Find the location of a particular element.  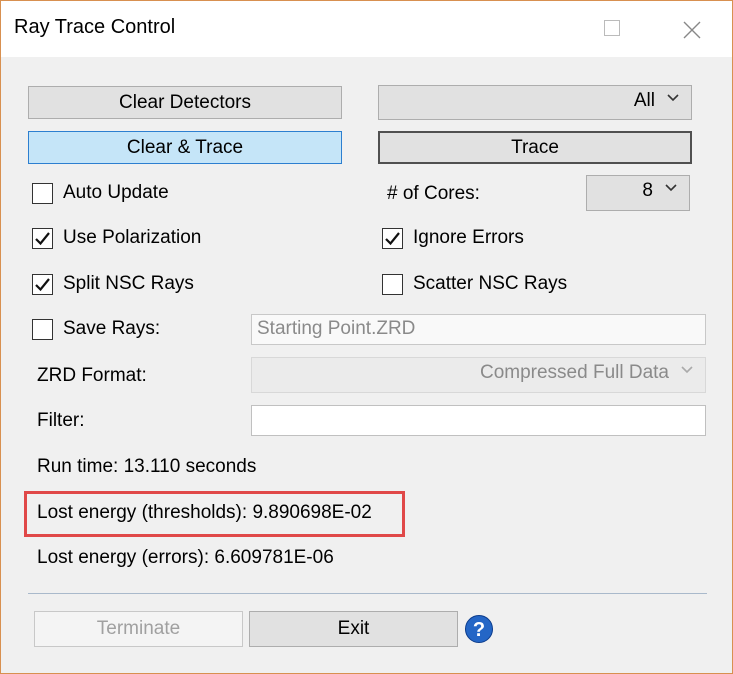

detector-select: All is located at coordinates (535, 102).